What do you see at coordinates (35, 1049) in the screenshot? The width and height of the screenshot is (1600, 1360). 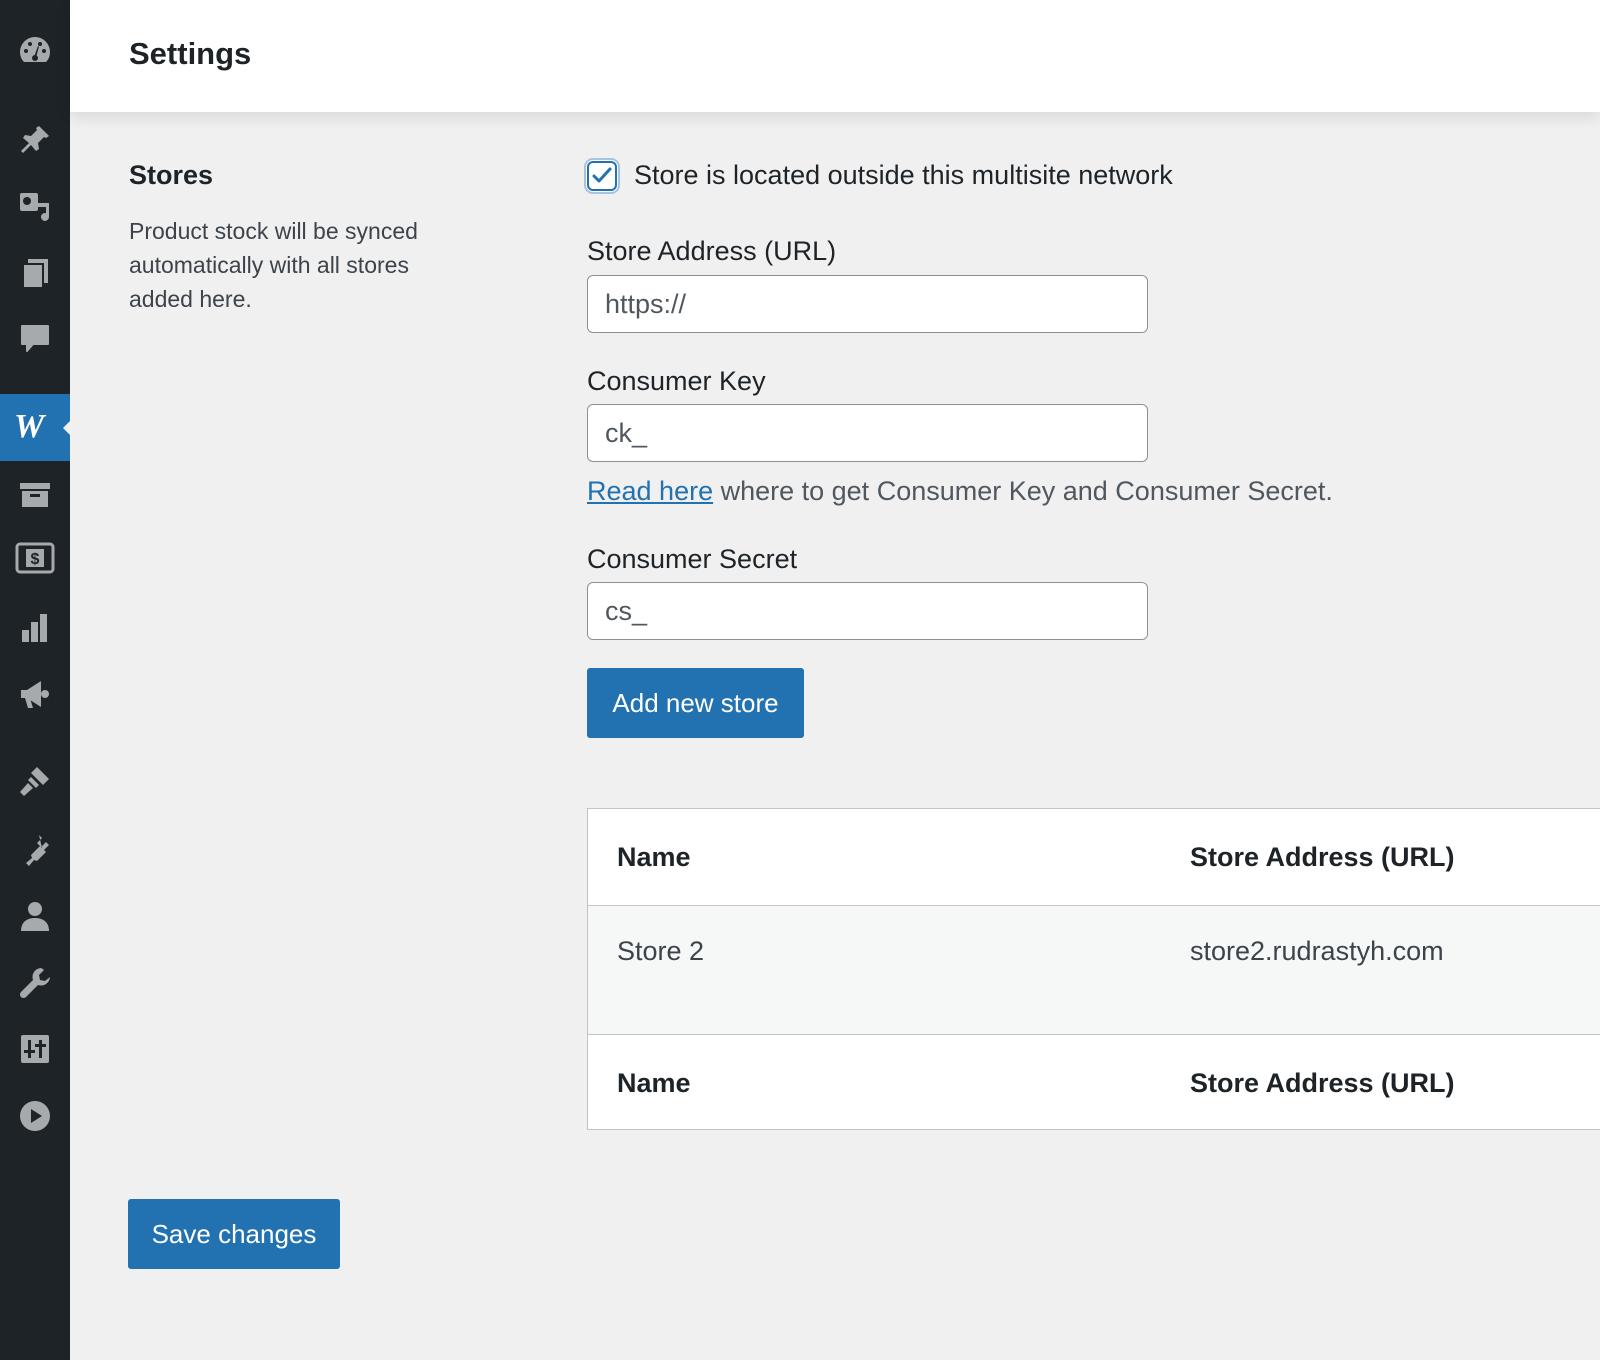 I see `settings-sliders-icon` at bounding box center [35, 1049].